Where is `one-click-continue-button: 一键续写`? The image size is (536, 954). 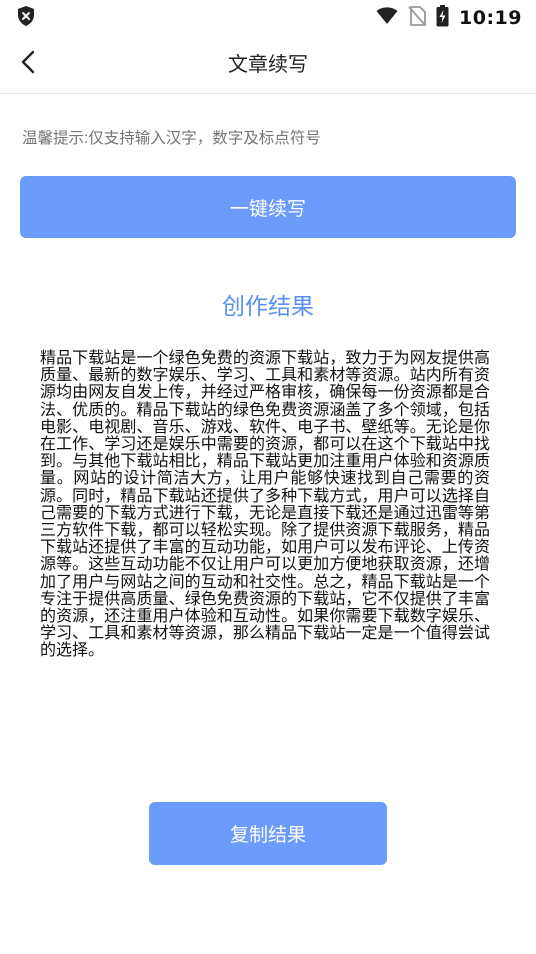
one-click-continue-button: 一键续写 is located at coordinates (268, 207).